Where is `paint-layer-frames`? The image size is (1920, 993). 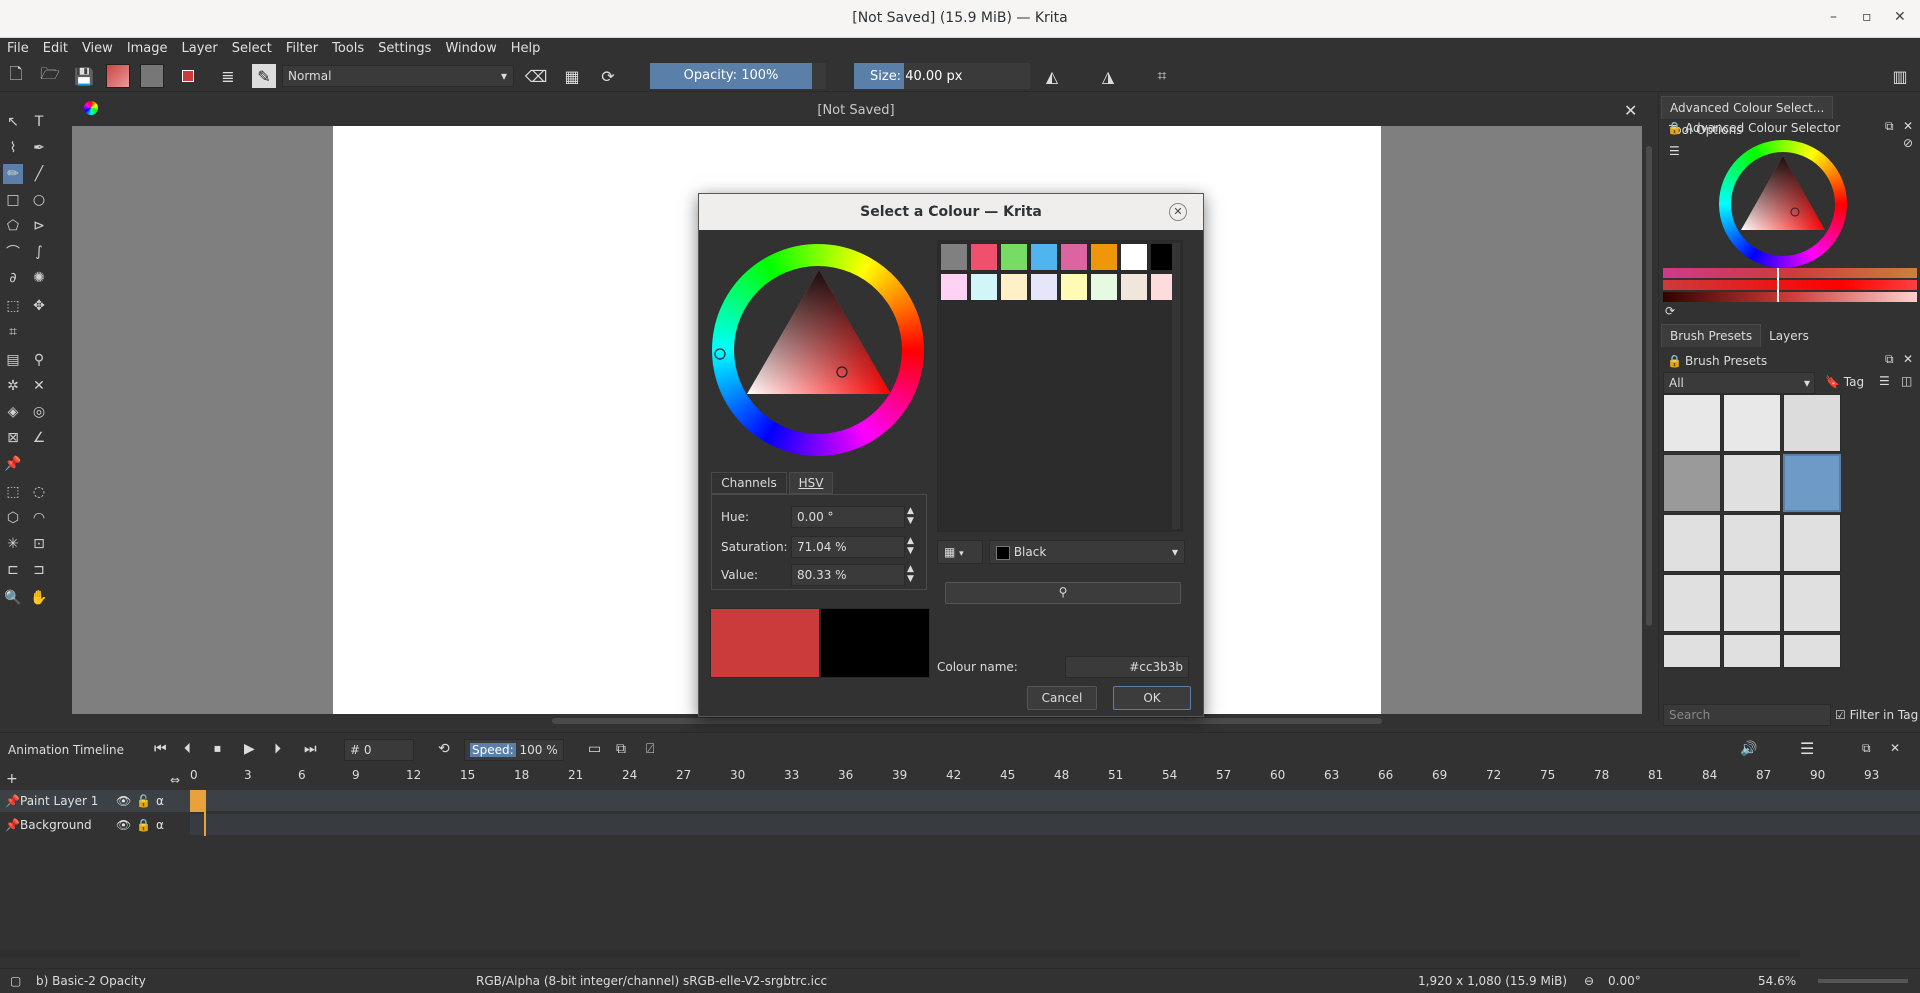
paint-layer-frames is located at coordinates (1055, 801).